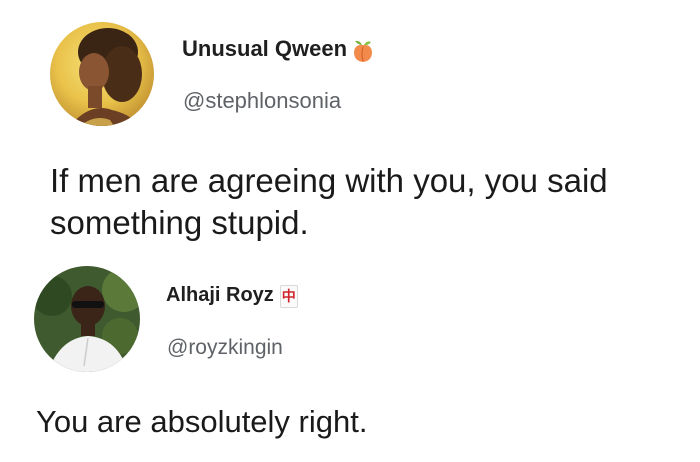 The width and height of the screenshot is (700, 462). I want to click on author-handle: @stephlonsonia, so click(262, 101).